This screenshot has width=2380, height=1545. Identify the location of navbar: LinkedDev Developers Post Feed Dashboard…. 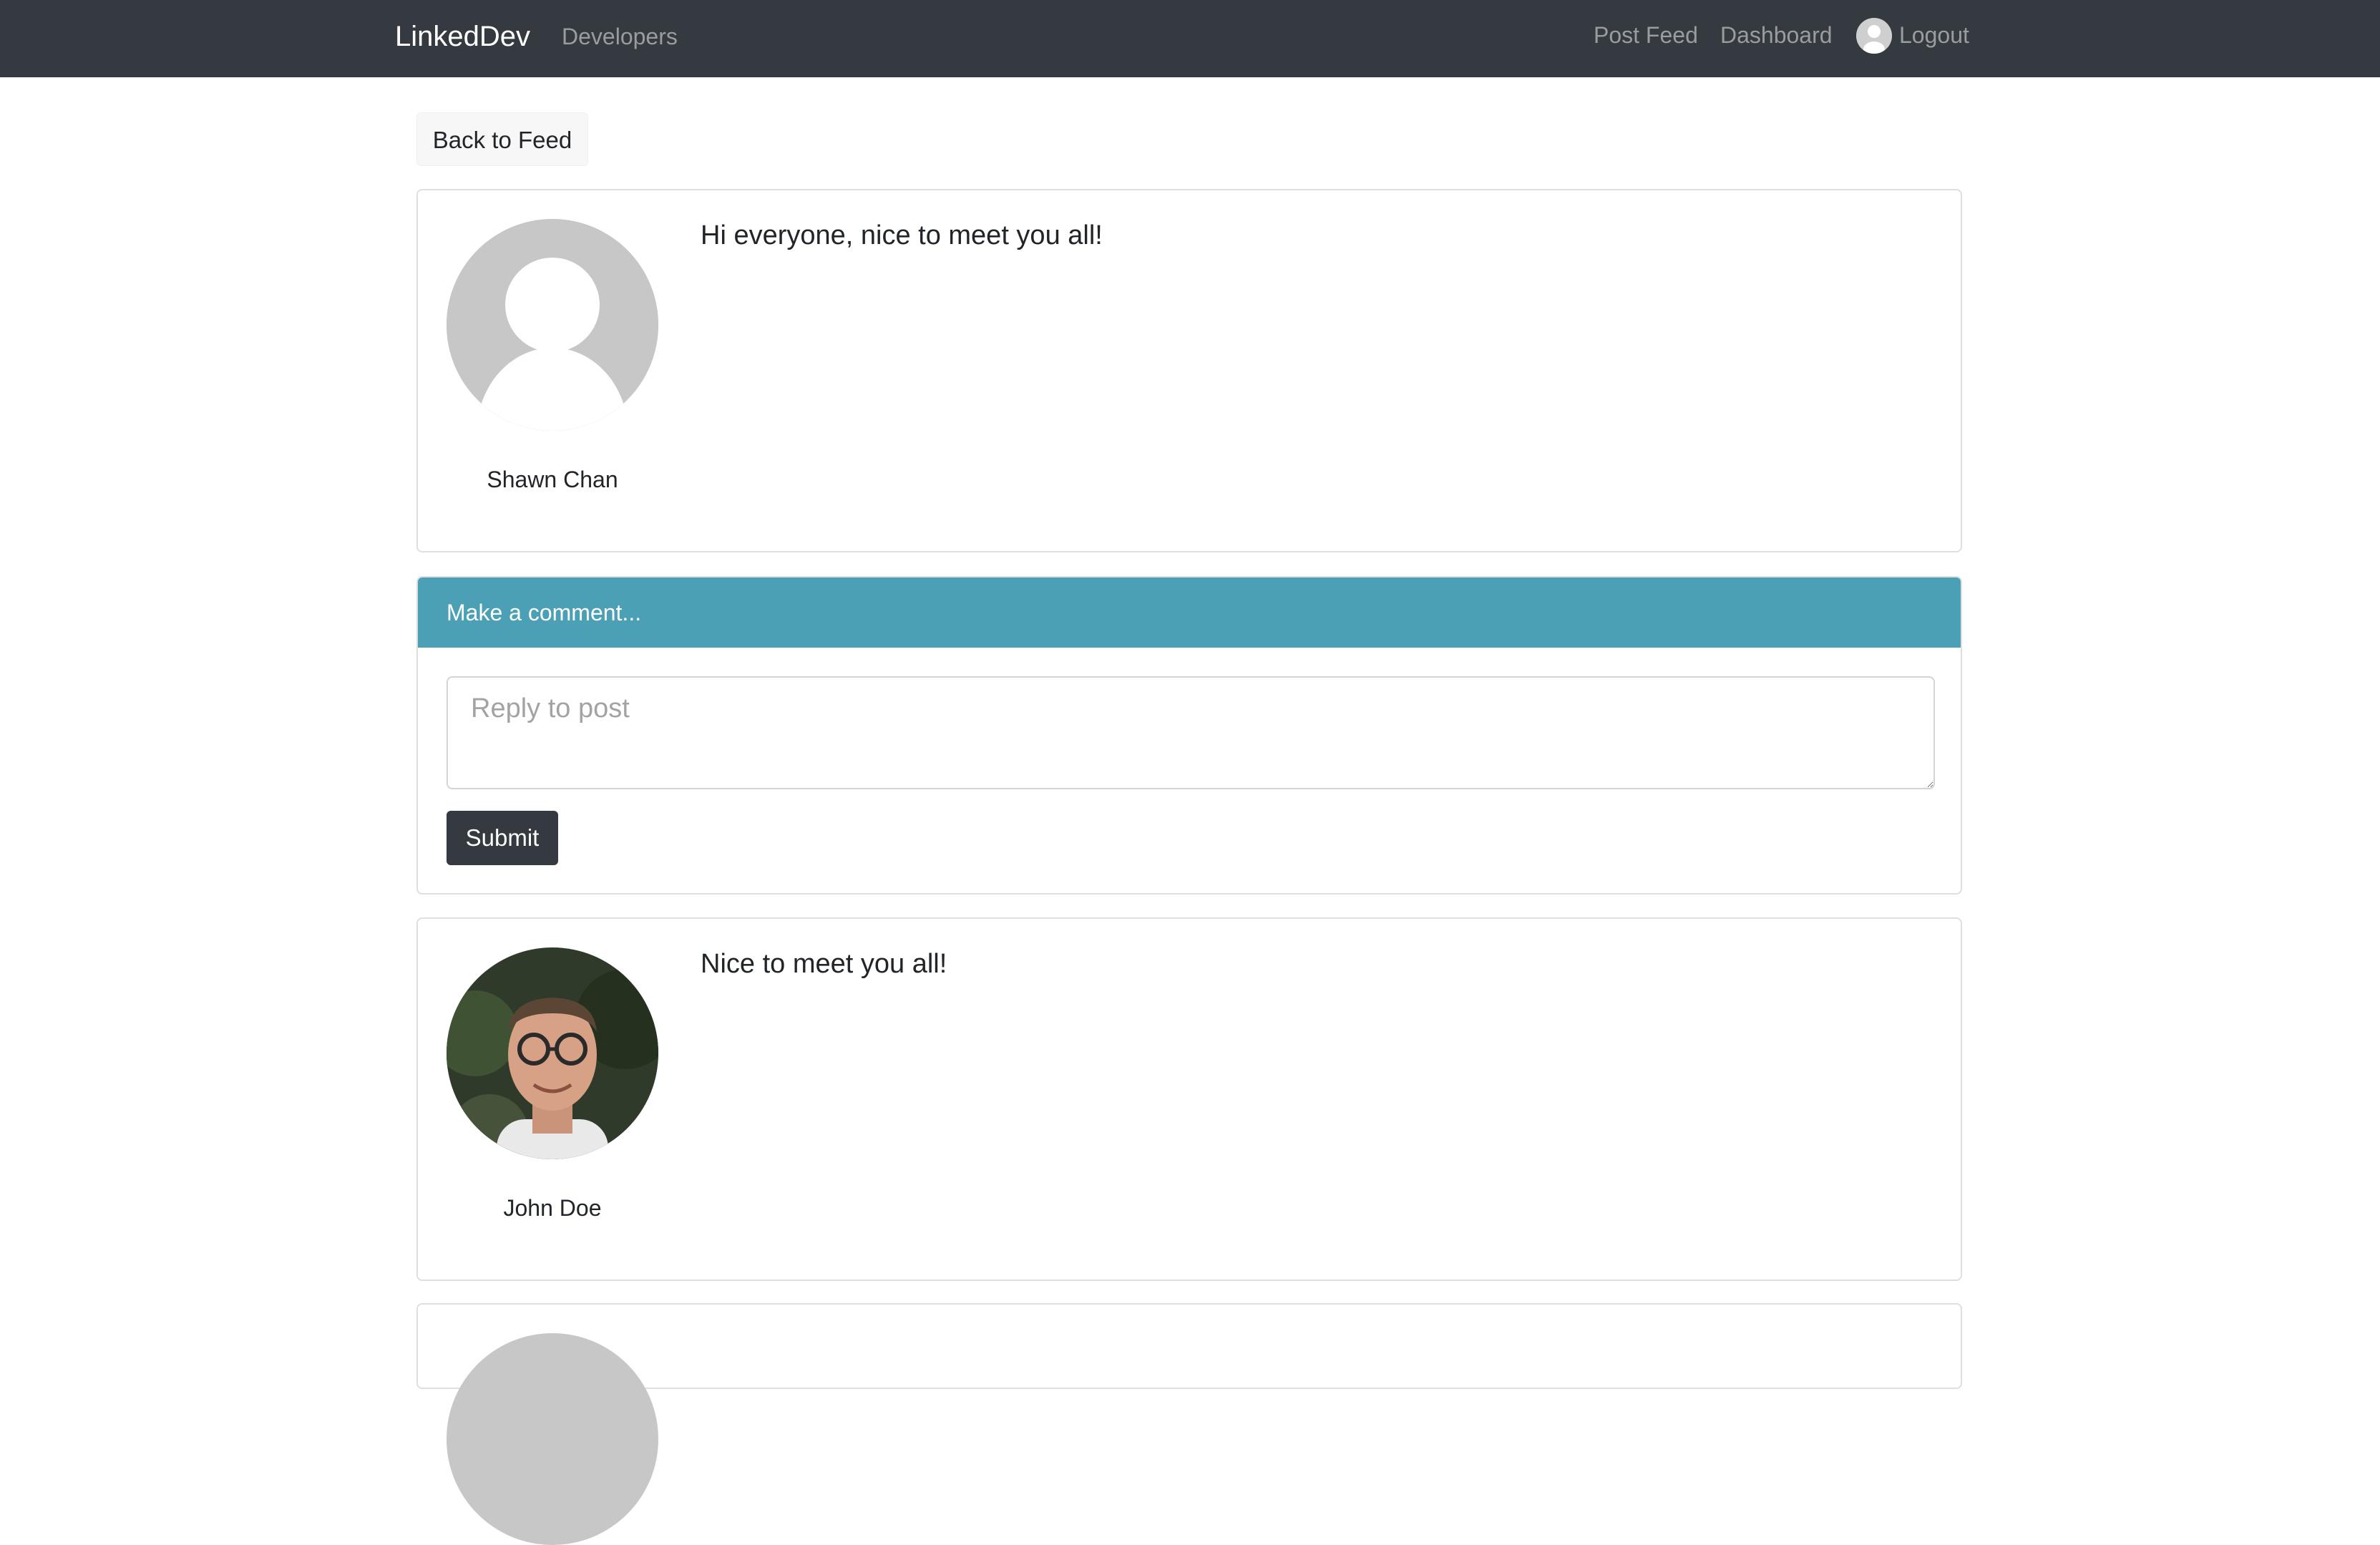
(1190, 38).